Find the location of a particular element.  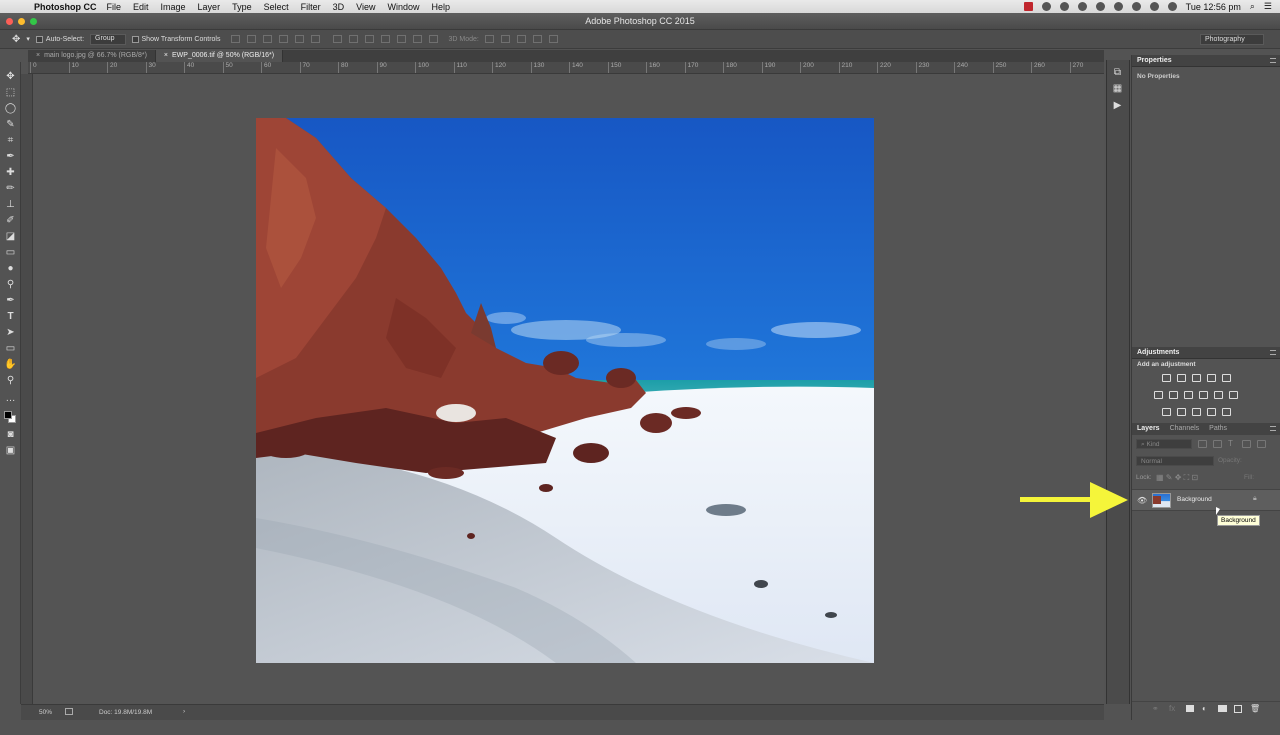

lock-icons: ▦ ✎ ✥ ⛶ ⊡ is located at coordinates (1177, 478).